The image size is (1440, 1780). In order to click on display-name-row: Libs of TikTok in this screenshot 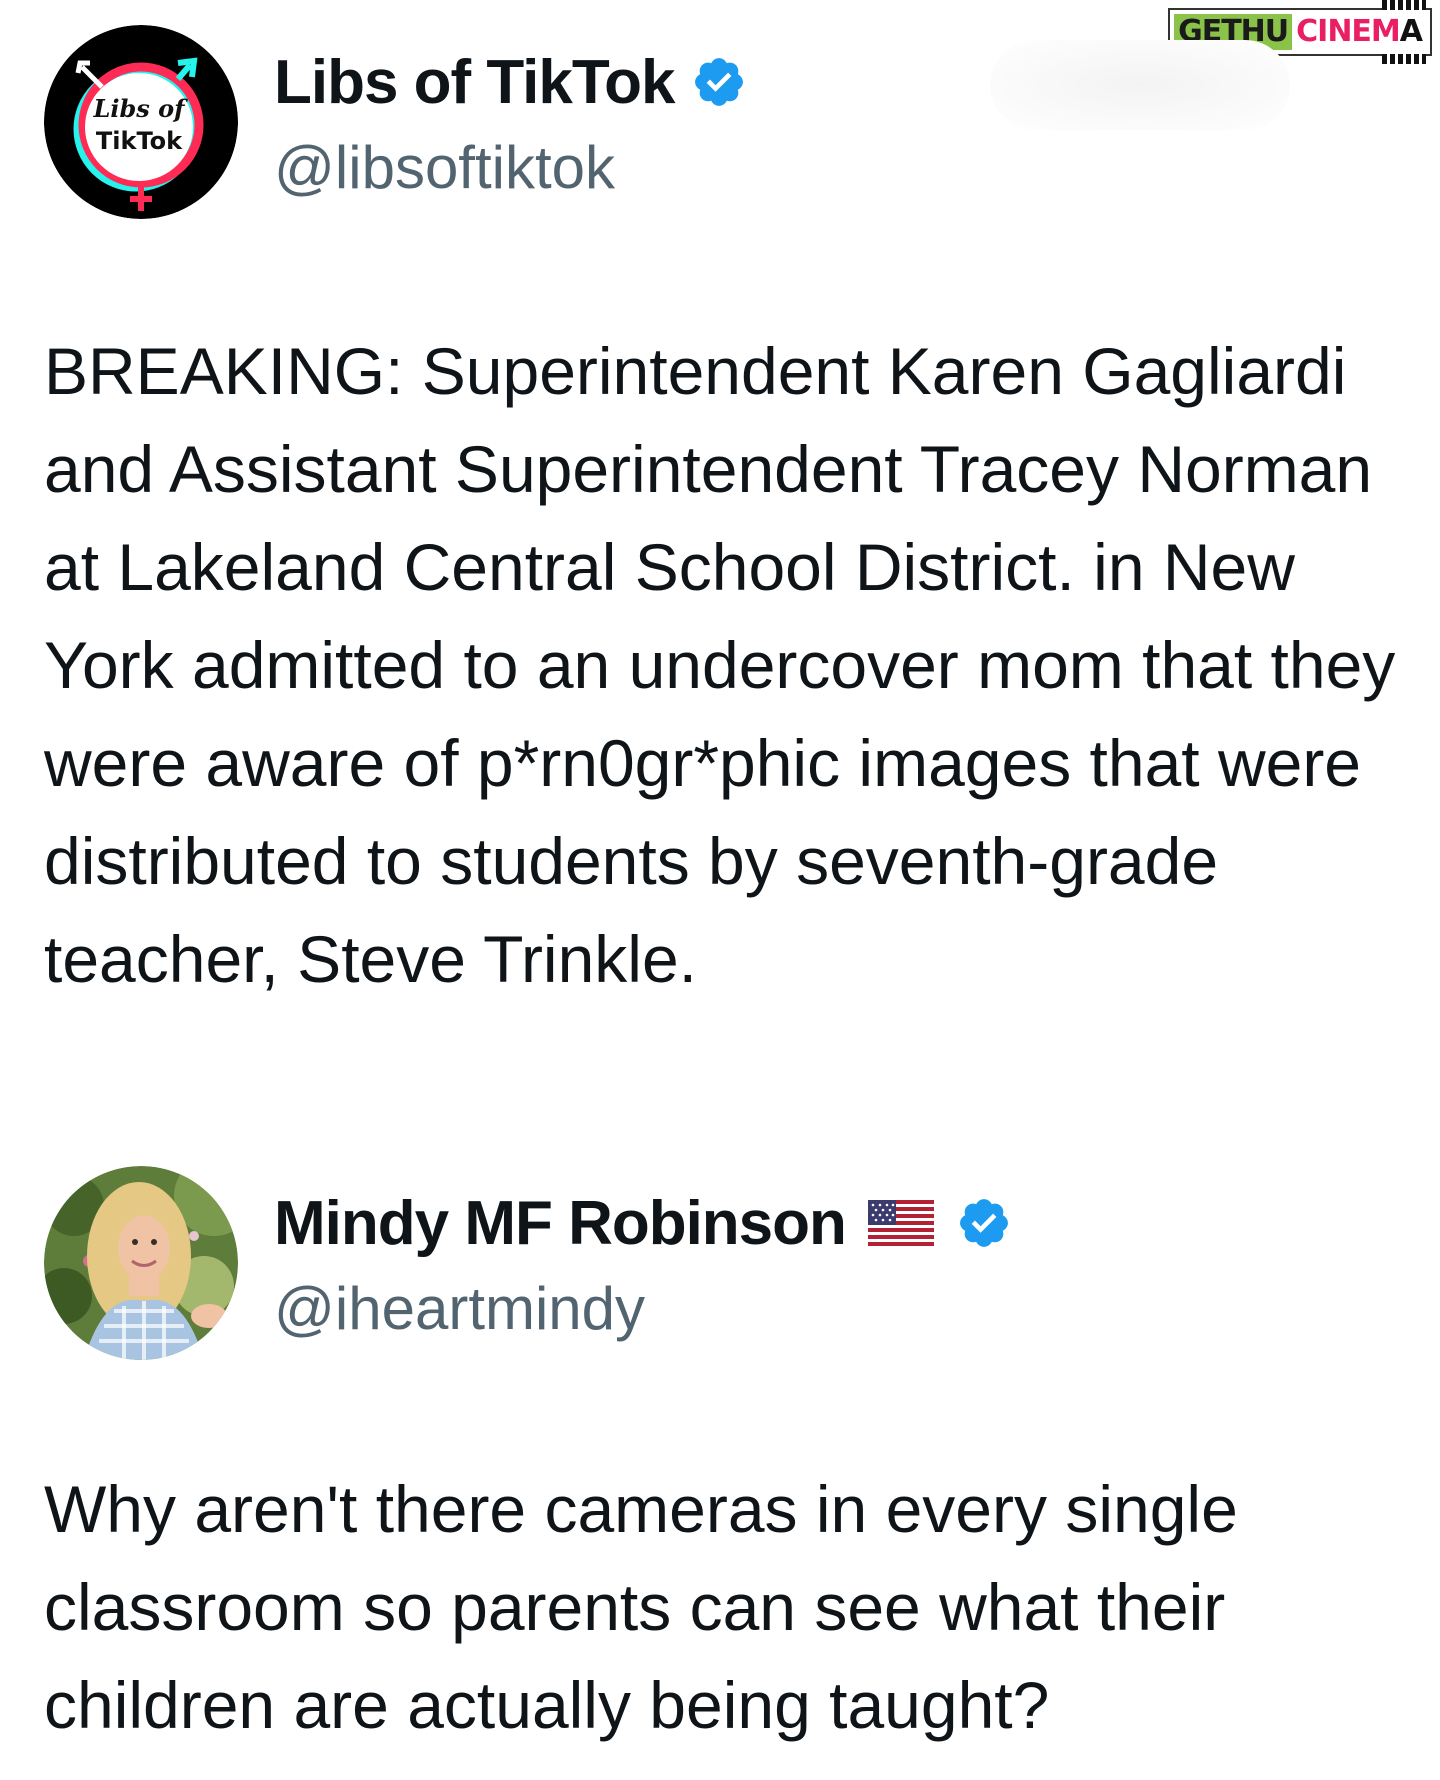, I will do `click(510, 82)`.